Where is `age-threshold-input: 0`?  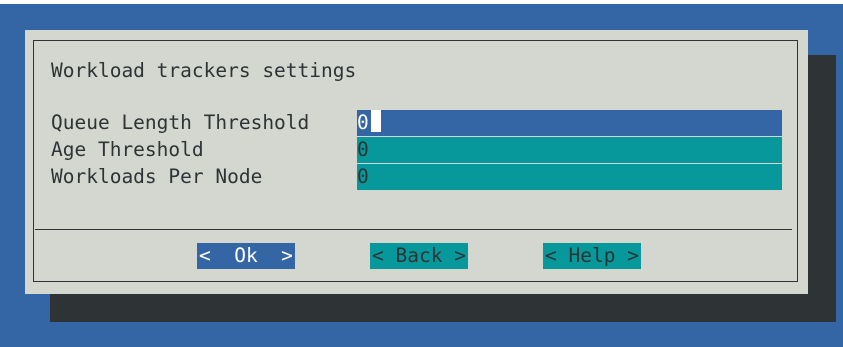 age-threshold-input: 0 is located at coordinates (569, 150).